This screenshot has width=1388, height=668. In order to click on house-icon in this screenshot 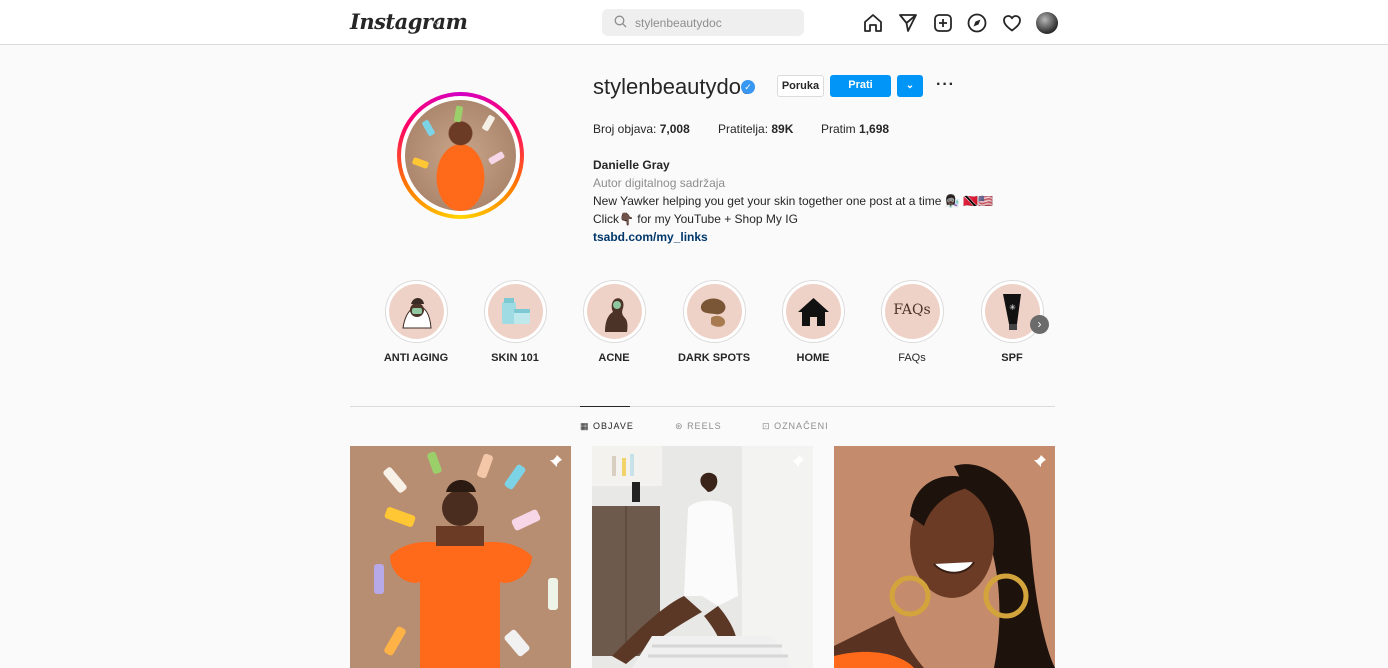, I will do `click(813, 311)`.